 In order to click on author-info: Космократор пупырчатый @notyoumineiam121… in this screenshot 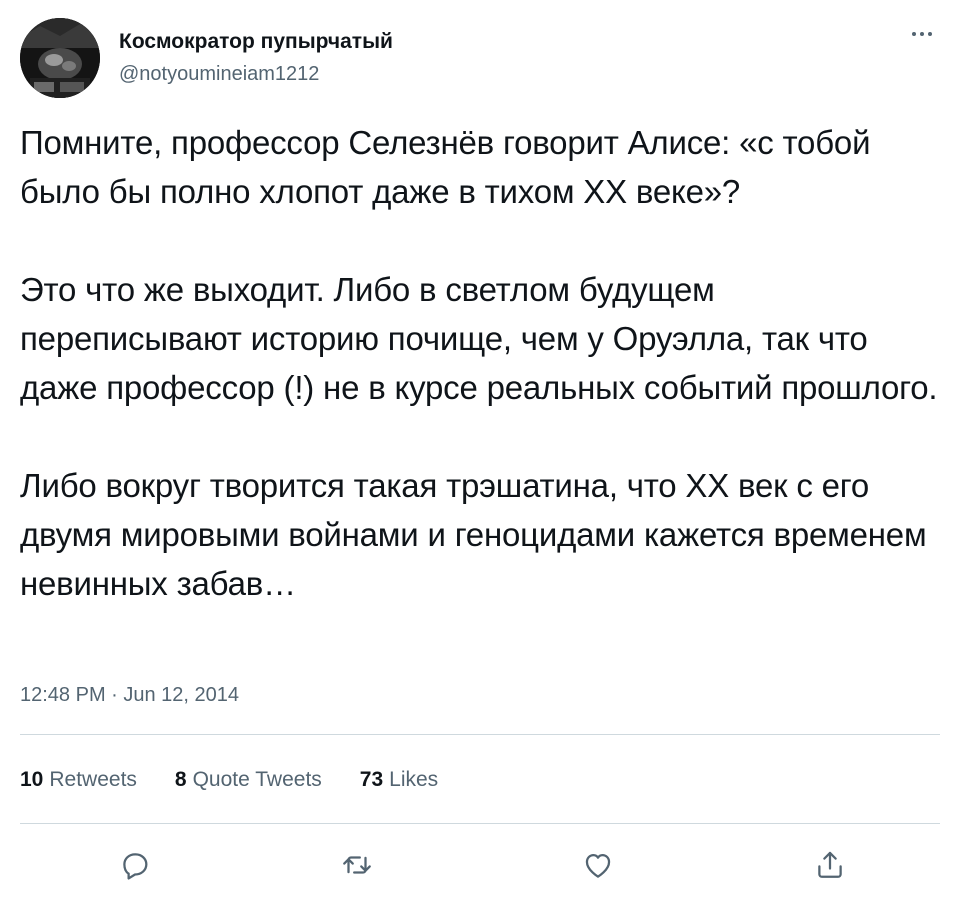, I will do `click(256, 58)`.